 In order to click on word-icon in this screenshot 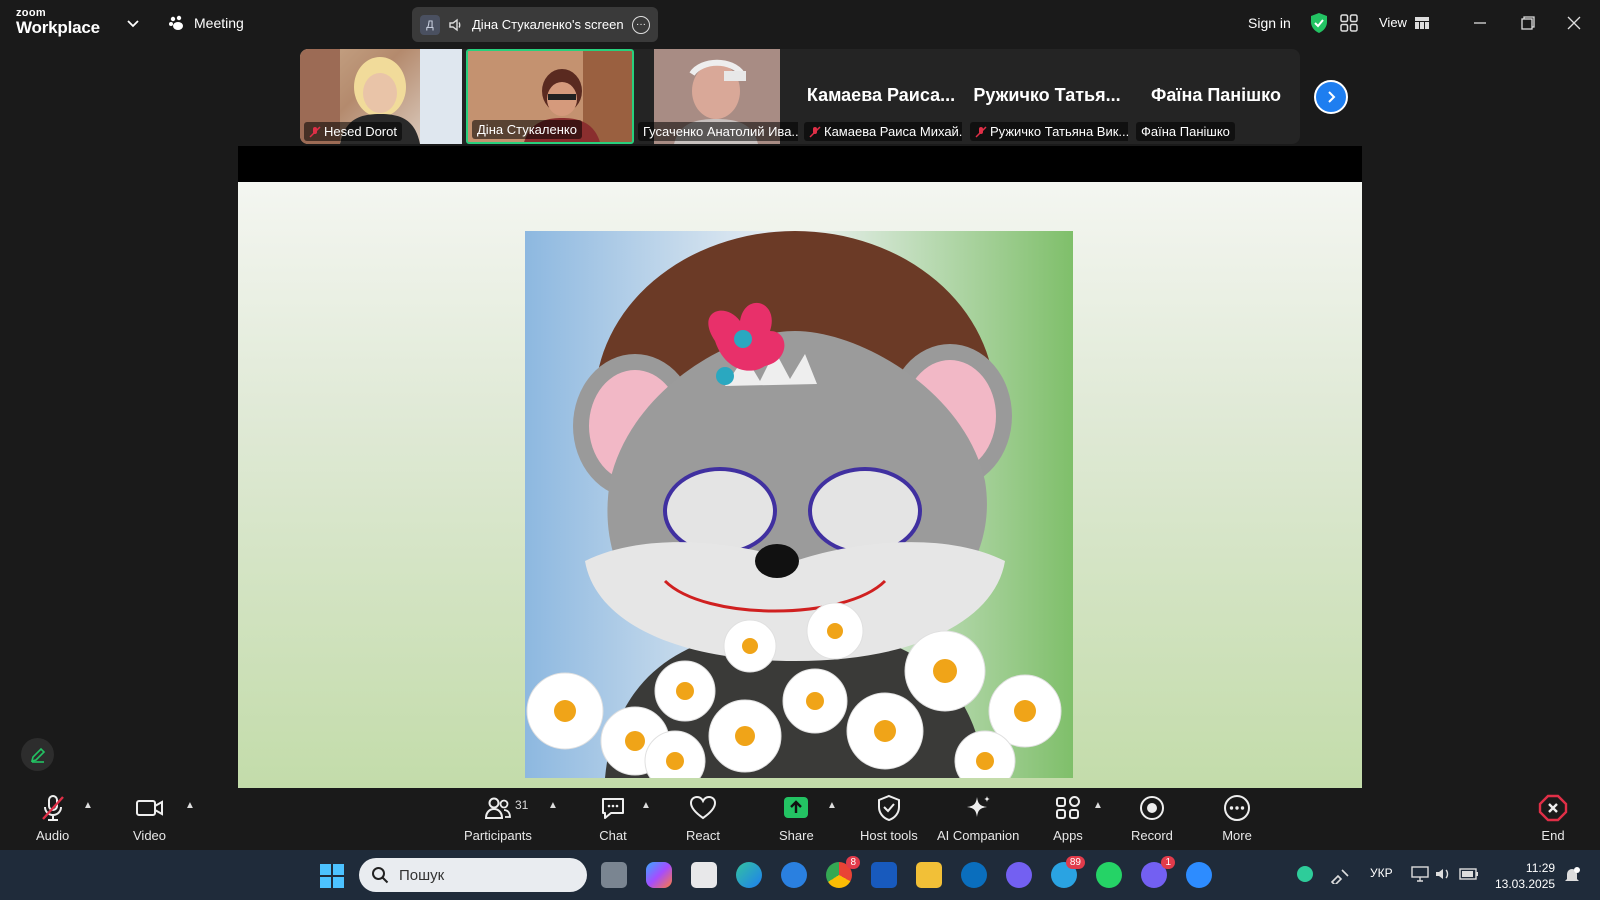, I will do `click(884, 875)`.